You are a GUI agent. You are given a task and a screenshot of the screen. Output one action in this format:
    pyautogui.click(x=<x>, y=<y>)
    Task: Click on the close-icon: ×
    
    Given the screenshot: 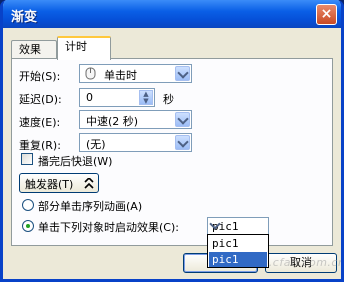 What is the action you would take?
    pyautogui.click(x=326, y=14)
    